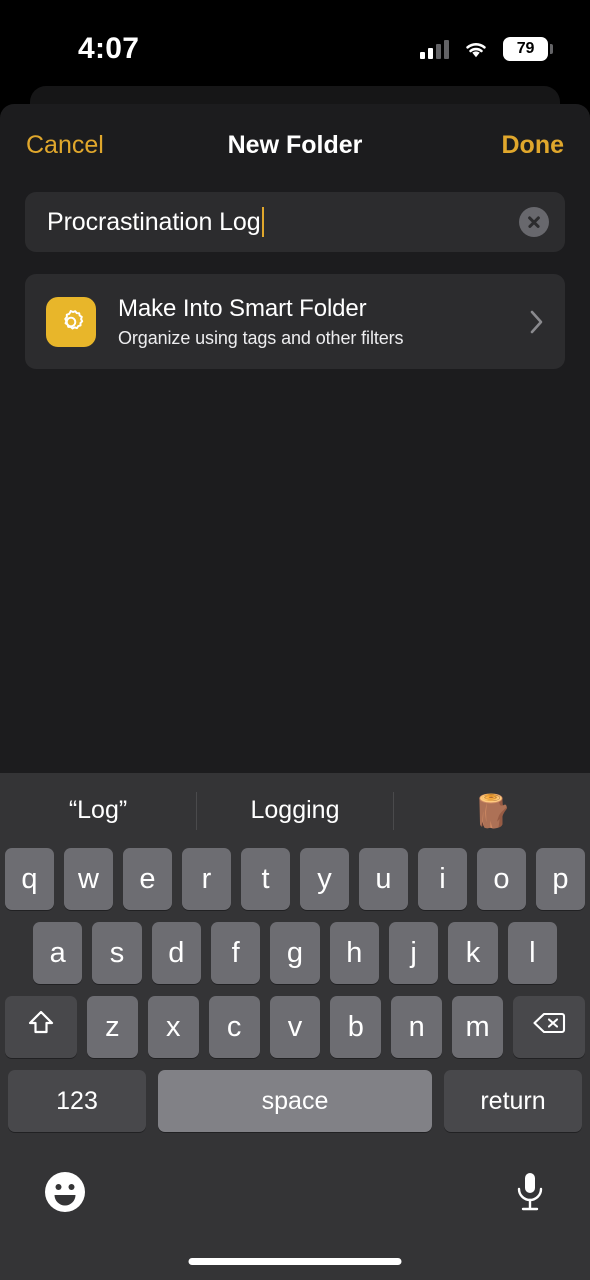 This screenshot has height=1280, width=590. I want to click on folder-name-field: Procrastination Log, so click(295, 222).